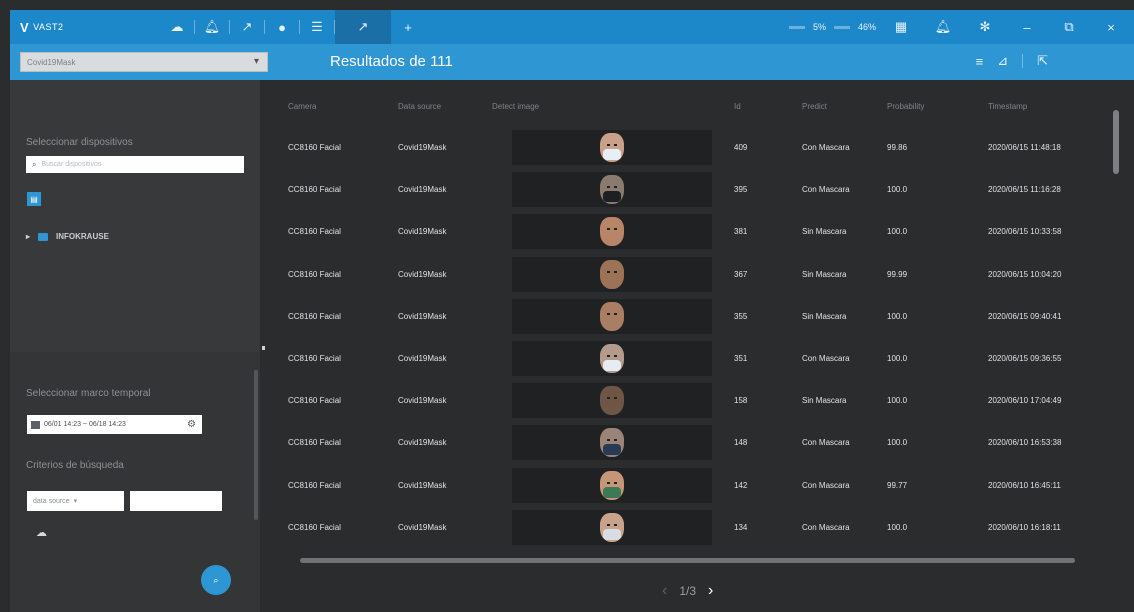 This screenshot has height=612, width=1134. What do you see at coordinates (664, 591) in the screenshot?
I see `previous-page-icon: ‹` at bounding box center [664, 591].